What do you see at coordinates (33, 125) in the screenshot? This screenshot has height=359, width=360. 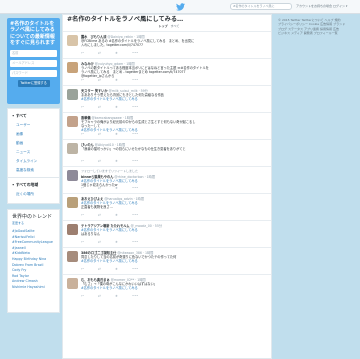 I see `nav-item-users: ユーザー` at bounding box center [33, 125].